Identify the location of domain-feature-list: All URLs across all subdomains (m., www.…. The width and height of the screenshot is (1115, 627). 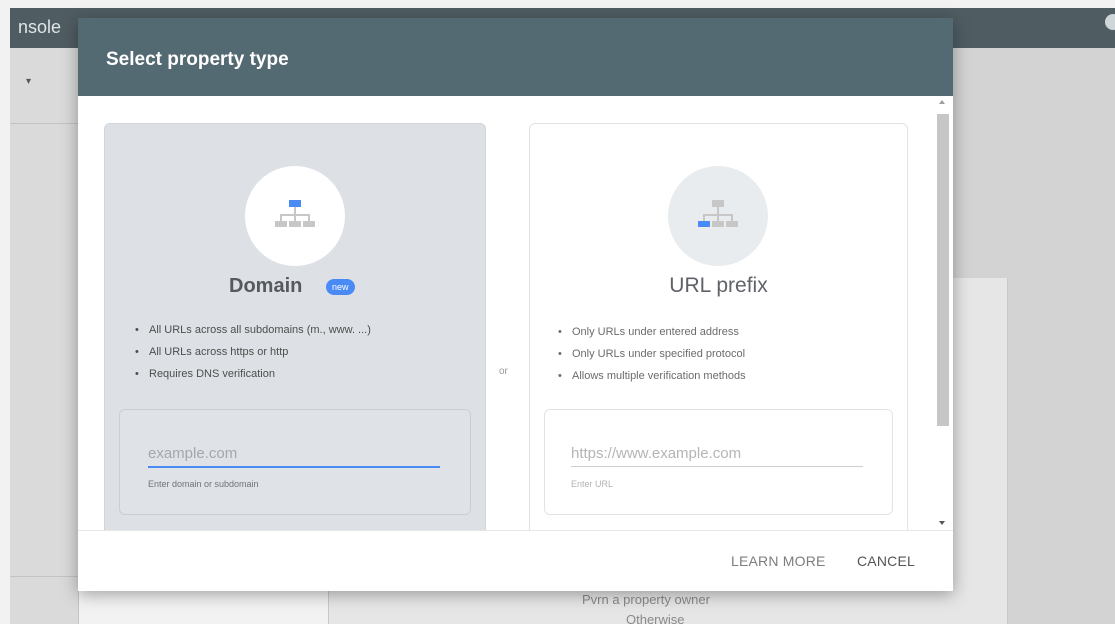
(252, 352).